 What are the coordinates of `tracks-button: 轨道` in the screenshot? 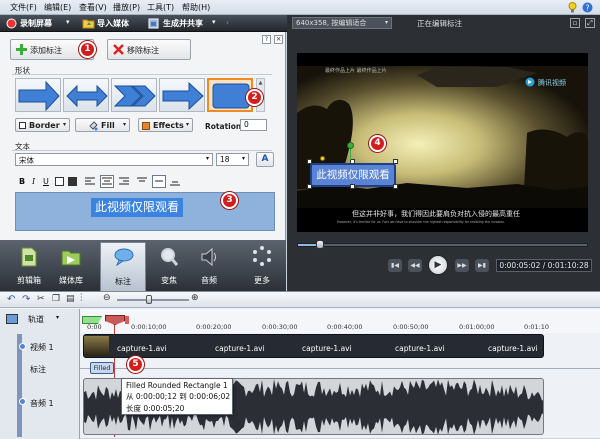 It's located at (36, 319).